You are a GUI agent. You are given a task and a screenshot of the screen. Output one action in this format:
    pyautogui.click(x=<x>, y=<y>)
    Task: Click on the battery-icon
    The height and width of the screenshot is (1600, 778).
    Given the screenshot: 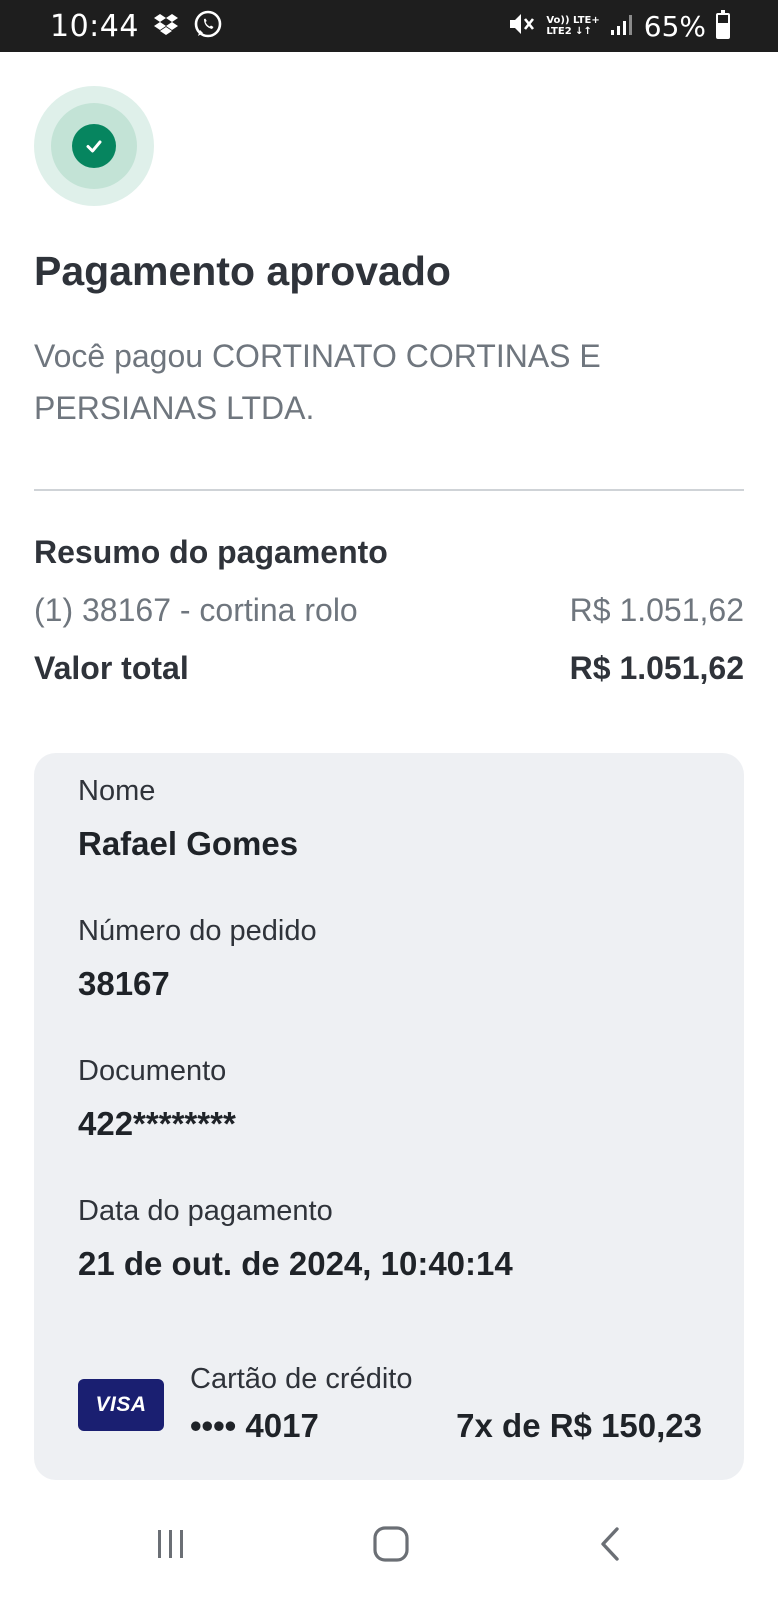 What is the action you would take?
    pyautogui.click(x=723, y=24)
    